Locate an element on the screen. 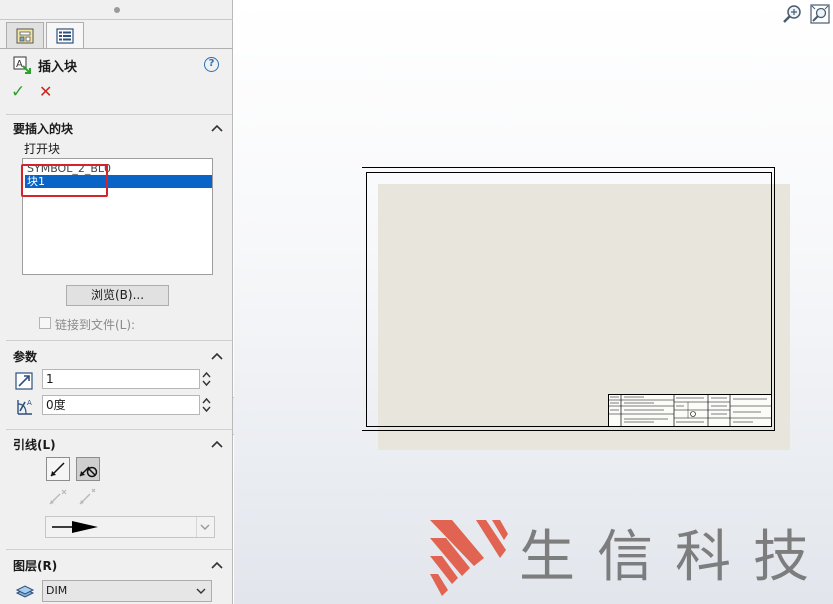 The height and width of the screenshot is (604, 833). zoom-to-fit-icon is located at coordinates (820, 14).